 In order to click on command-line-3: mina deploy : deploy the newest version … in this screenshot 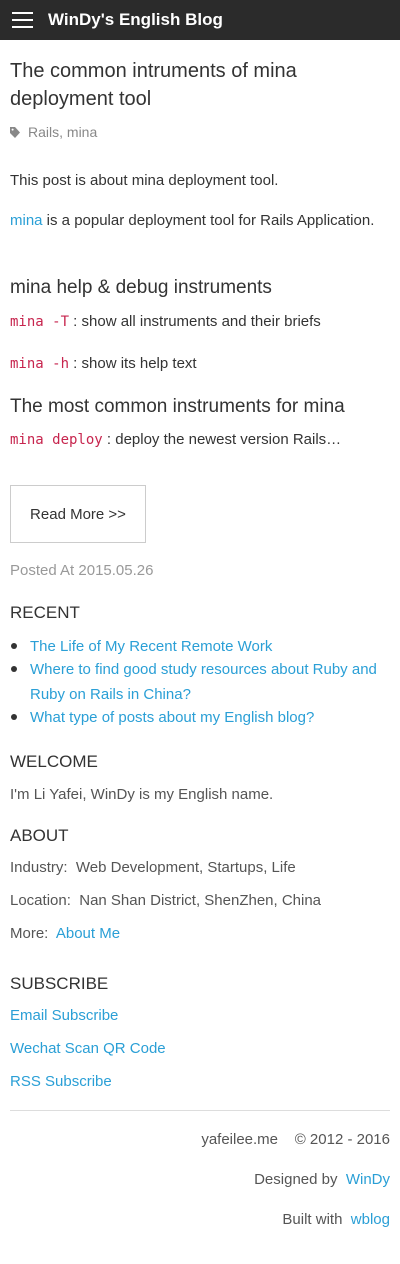, I will do `click(200, 440)`.